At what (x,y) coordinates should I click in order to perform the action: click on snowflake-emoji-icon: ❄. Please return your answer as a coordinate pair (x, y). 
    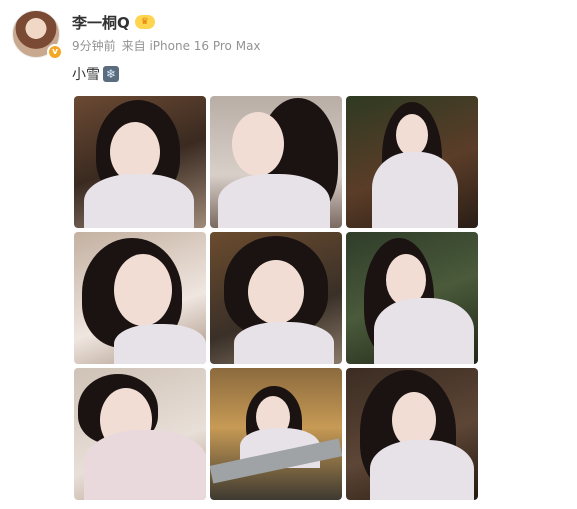
    Looking at the image, I should click on (111, 74).